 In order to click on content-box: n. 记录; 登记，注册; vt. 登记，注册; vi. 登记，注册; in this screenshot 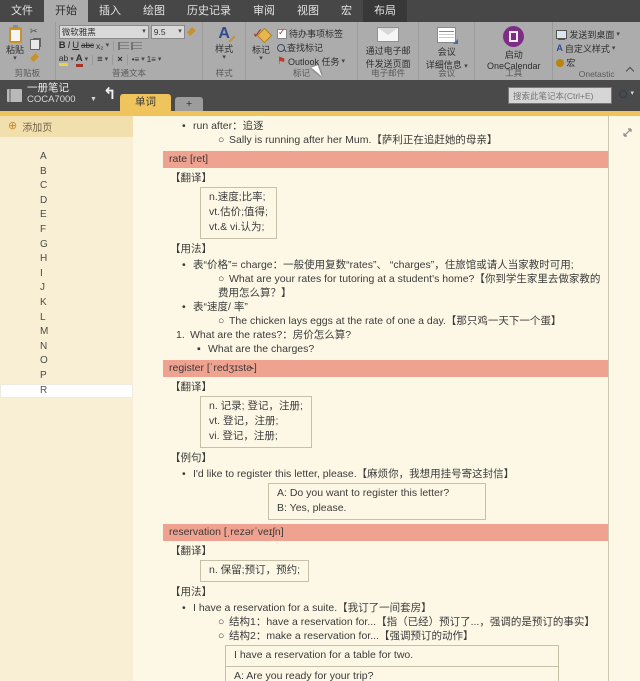, I will do `click(256, 422)`.